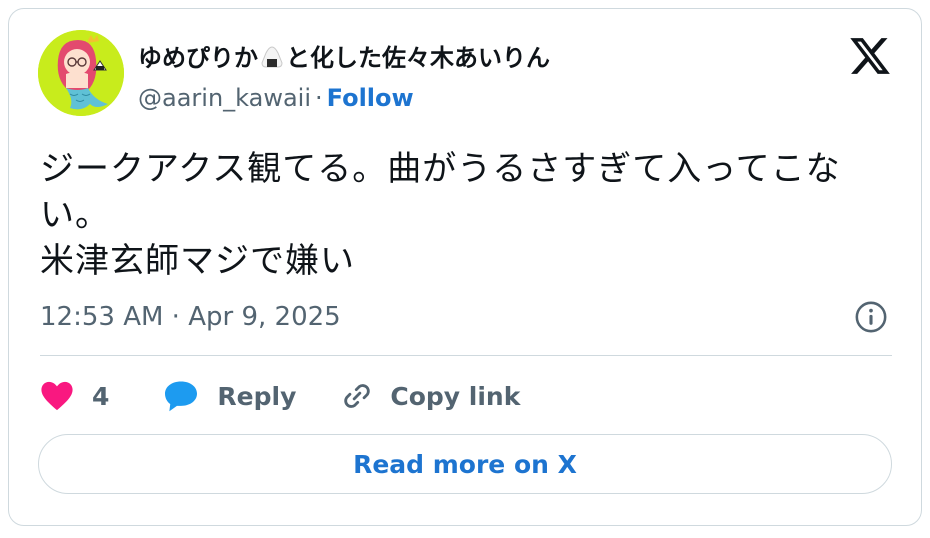 This screenshot has height=538, width=930. I want to click on read-more-button: Read more on X, so click(465, 464).